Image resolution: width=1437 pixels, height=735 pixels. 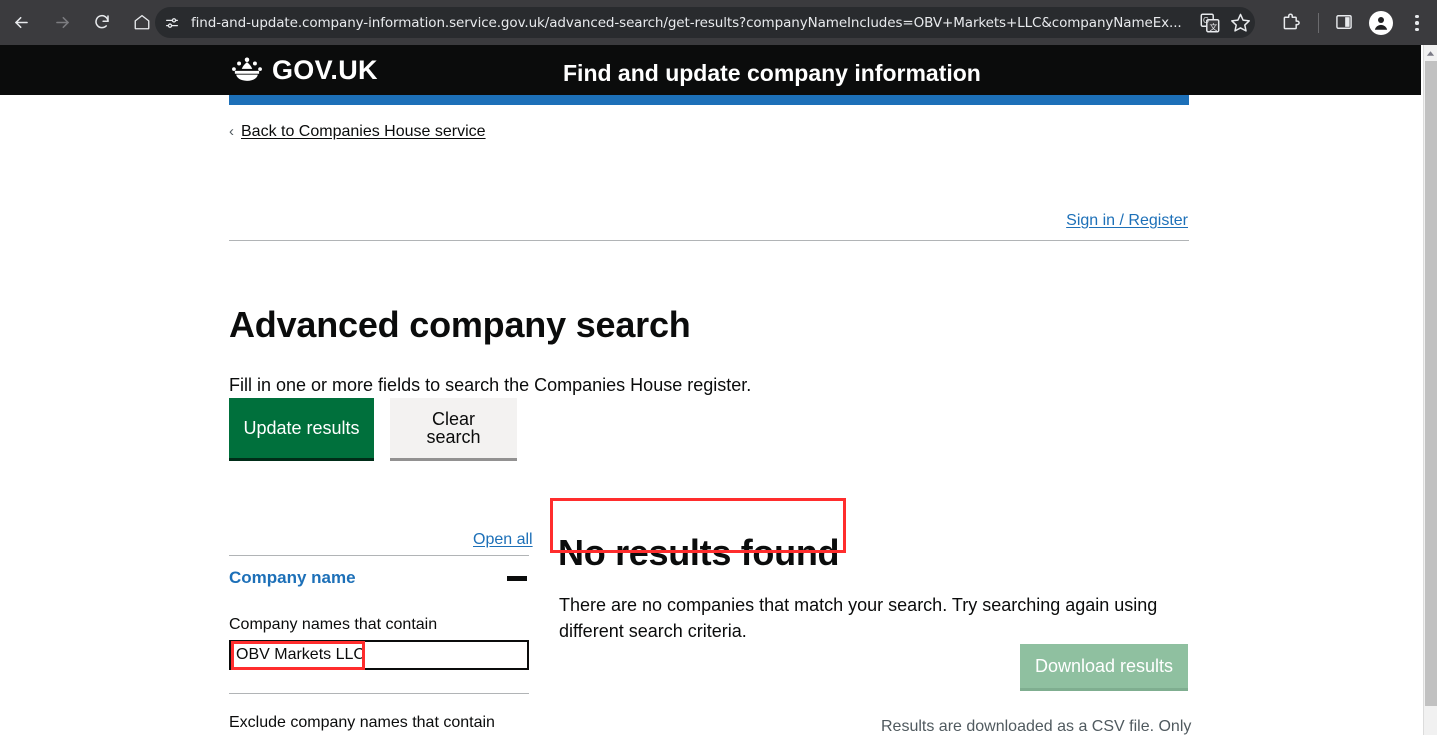 What do you see at coordinates (142, 22) in the screenshot?
I see `home-icon` at bounding box center [142, 22].